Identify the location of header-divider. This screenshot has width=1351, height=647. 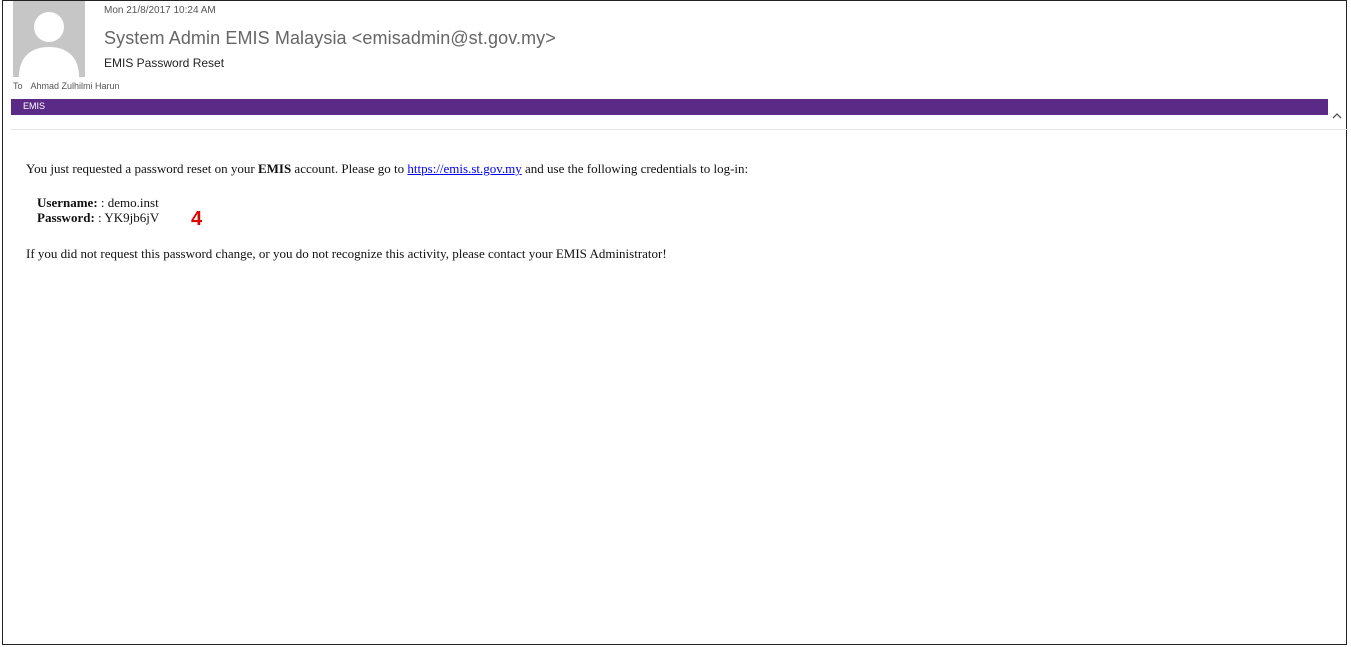
(679, 129).